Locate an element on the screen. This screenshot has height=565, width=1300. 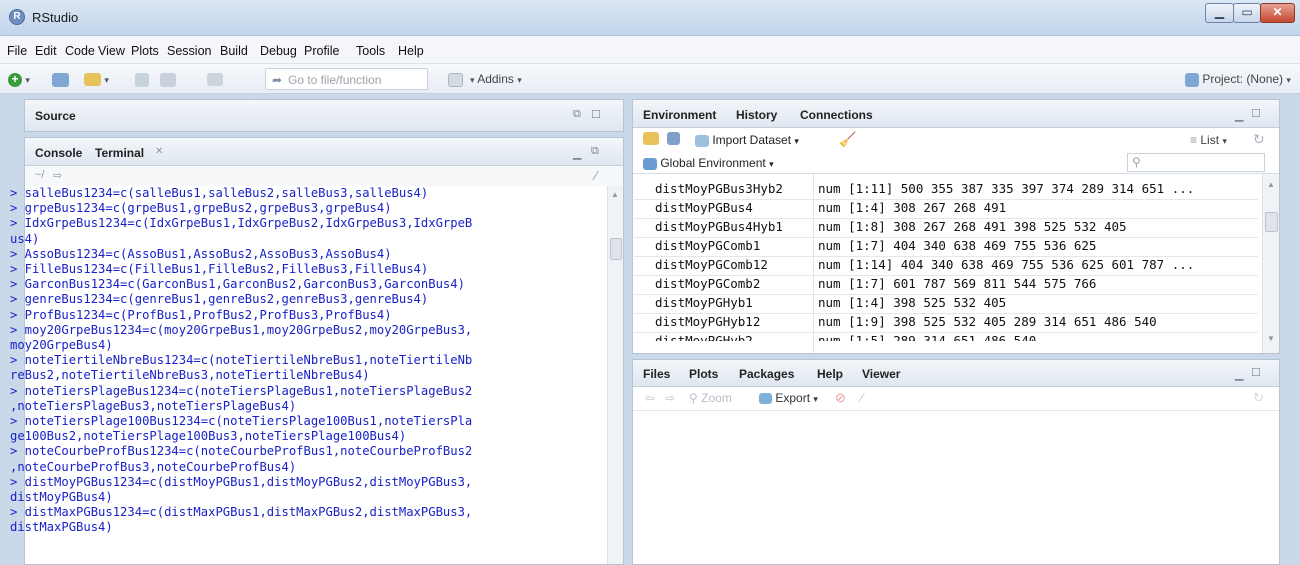
console-line: distMoyPGBus4) is located at coordinates (61, 497).